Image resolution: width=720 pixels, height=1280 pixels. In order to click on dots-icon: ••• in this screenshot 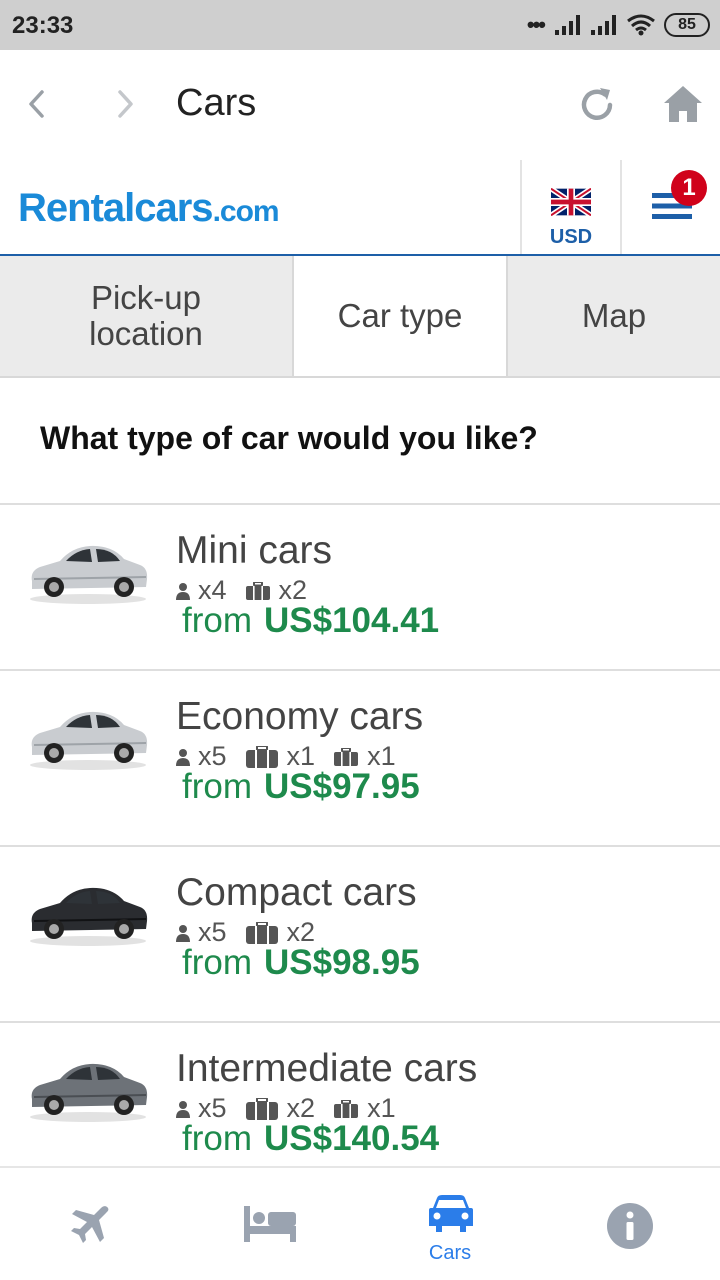, I will do `click(536, 24)`.